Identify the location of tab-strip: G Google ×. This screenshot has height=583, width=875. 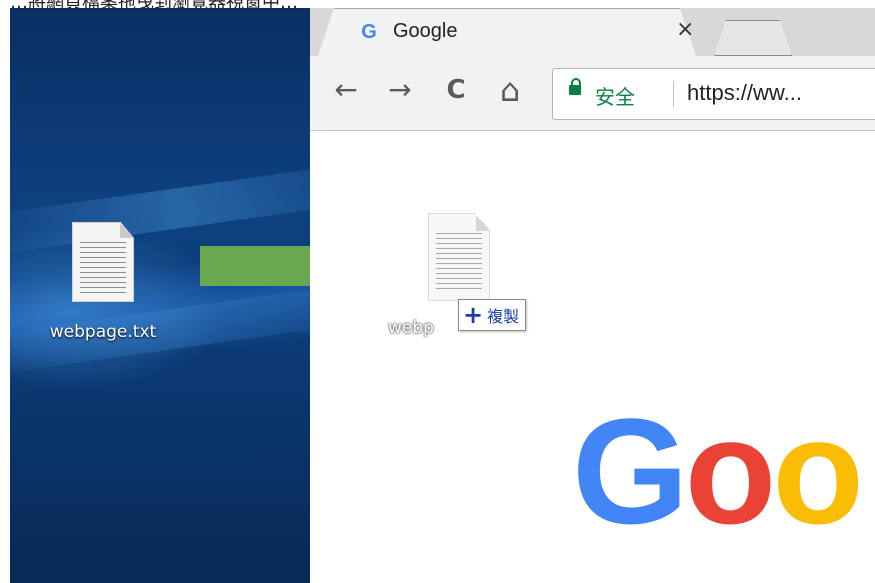
(592, 32).